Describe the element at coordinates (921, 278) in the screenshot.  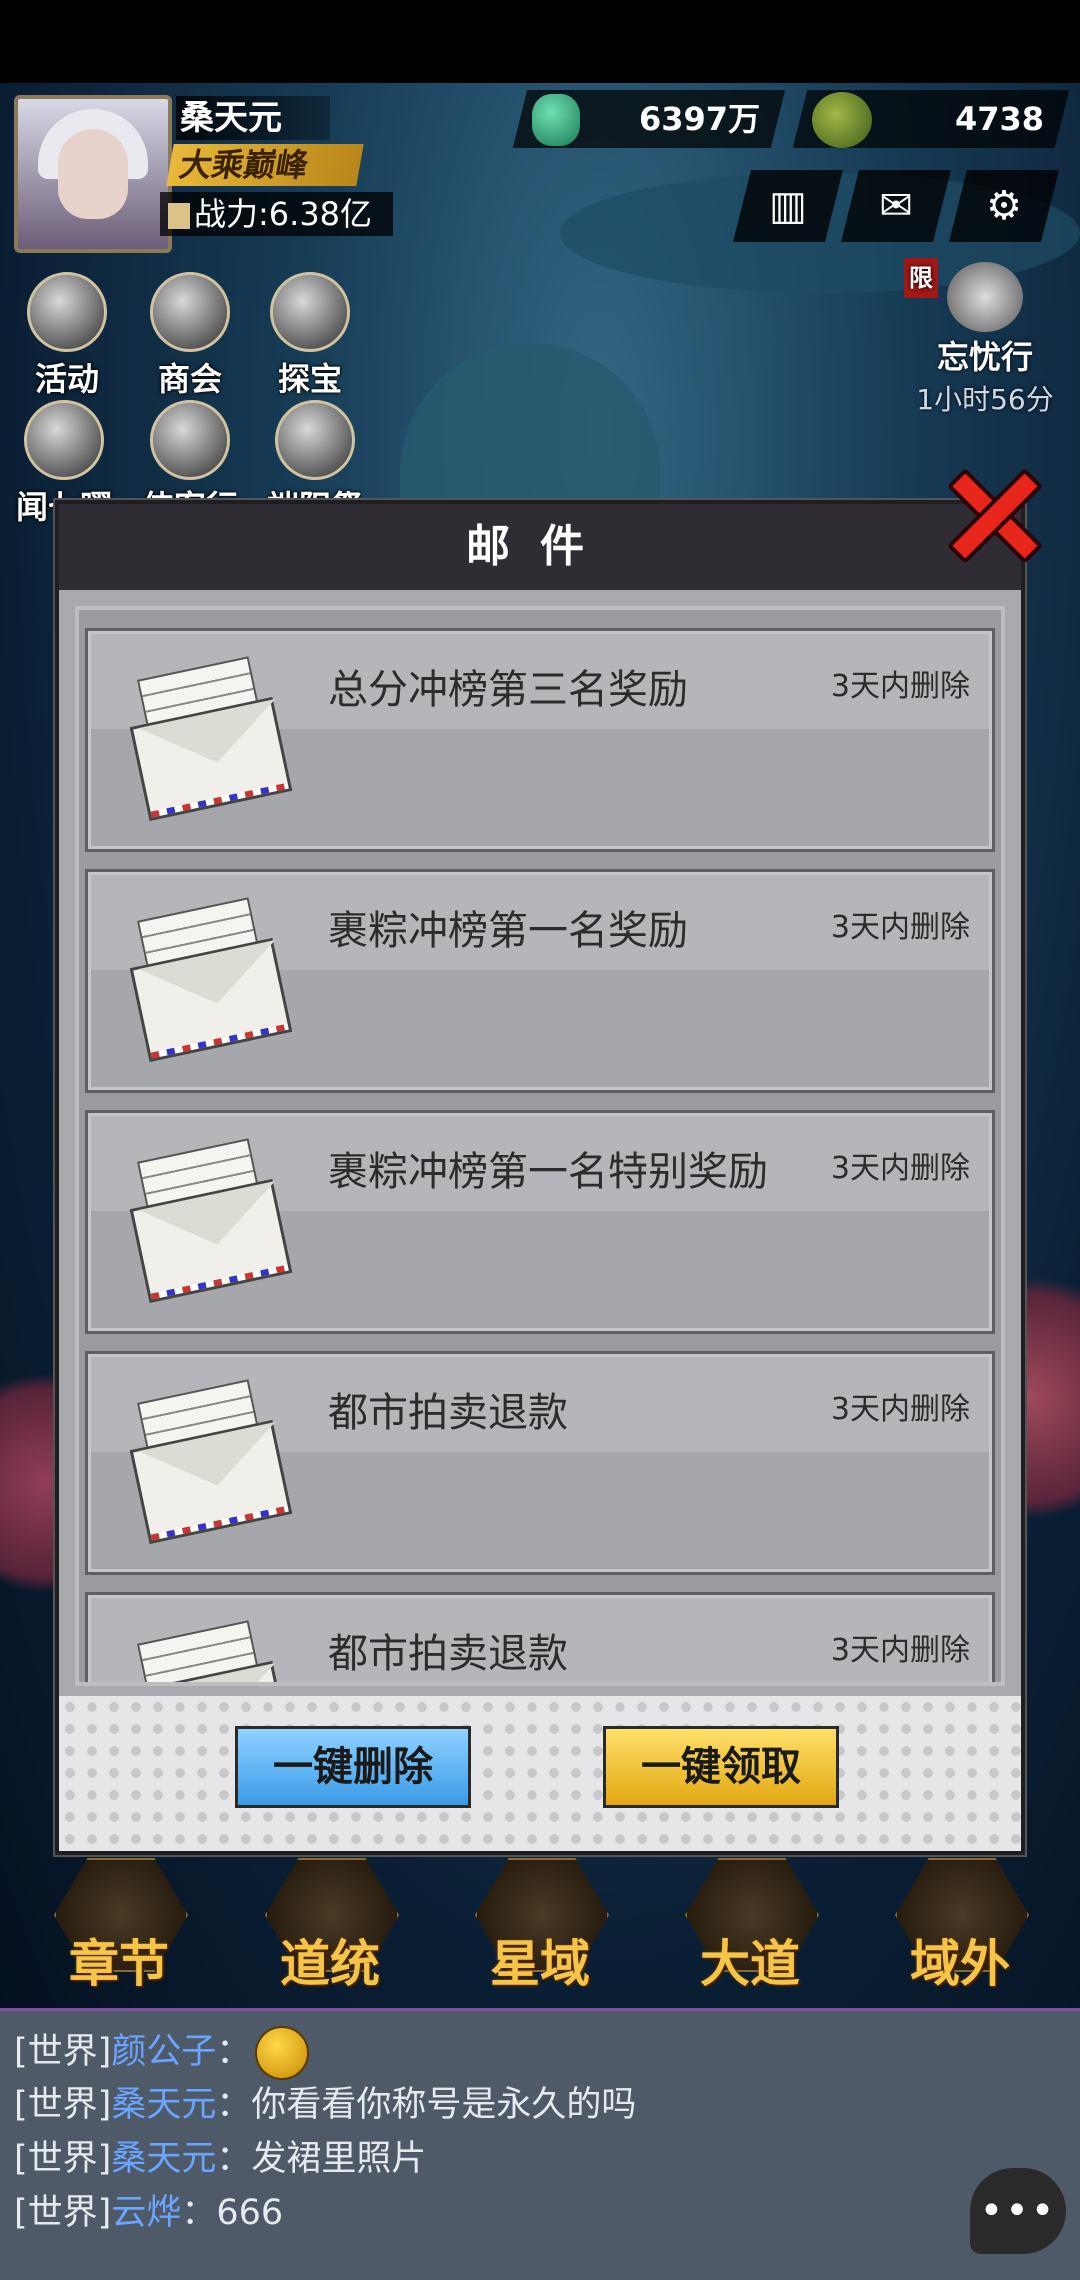
I see `limited-badge: 限` at that location.